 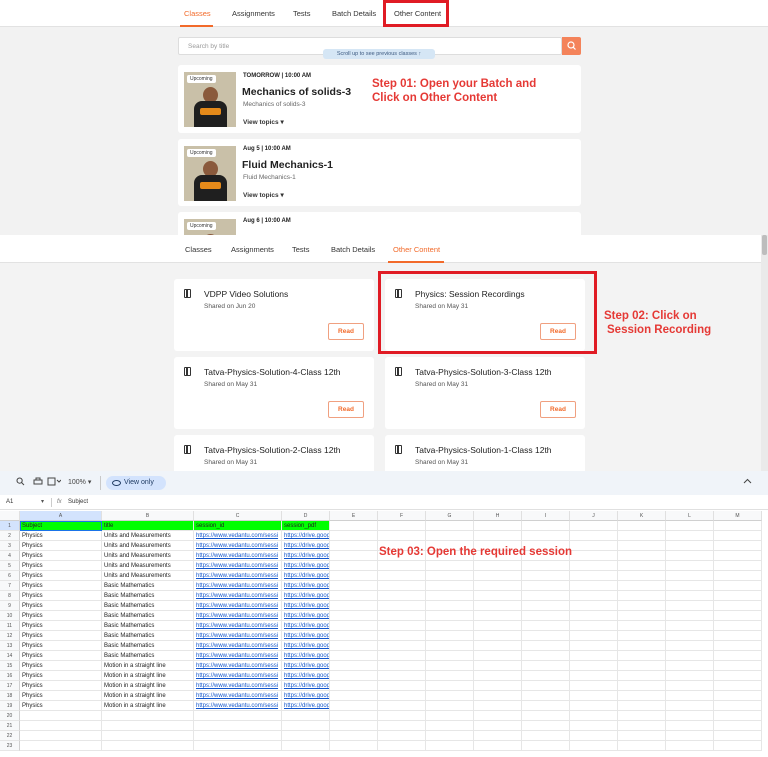 I want to click on row-header: 15, so click(x=10, y=666).